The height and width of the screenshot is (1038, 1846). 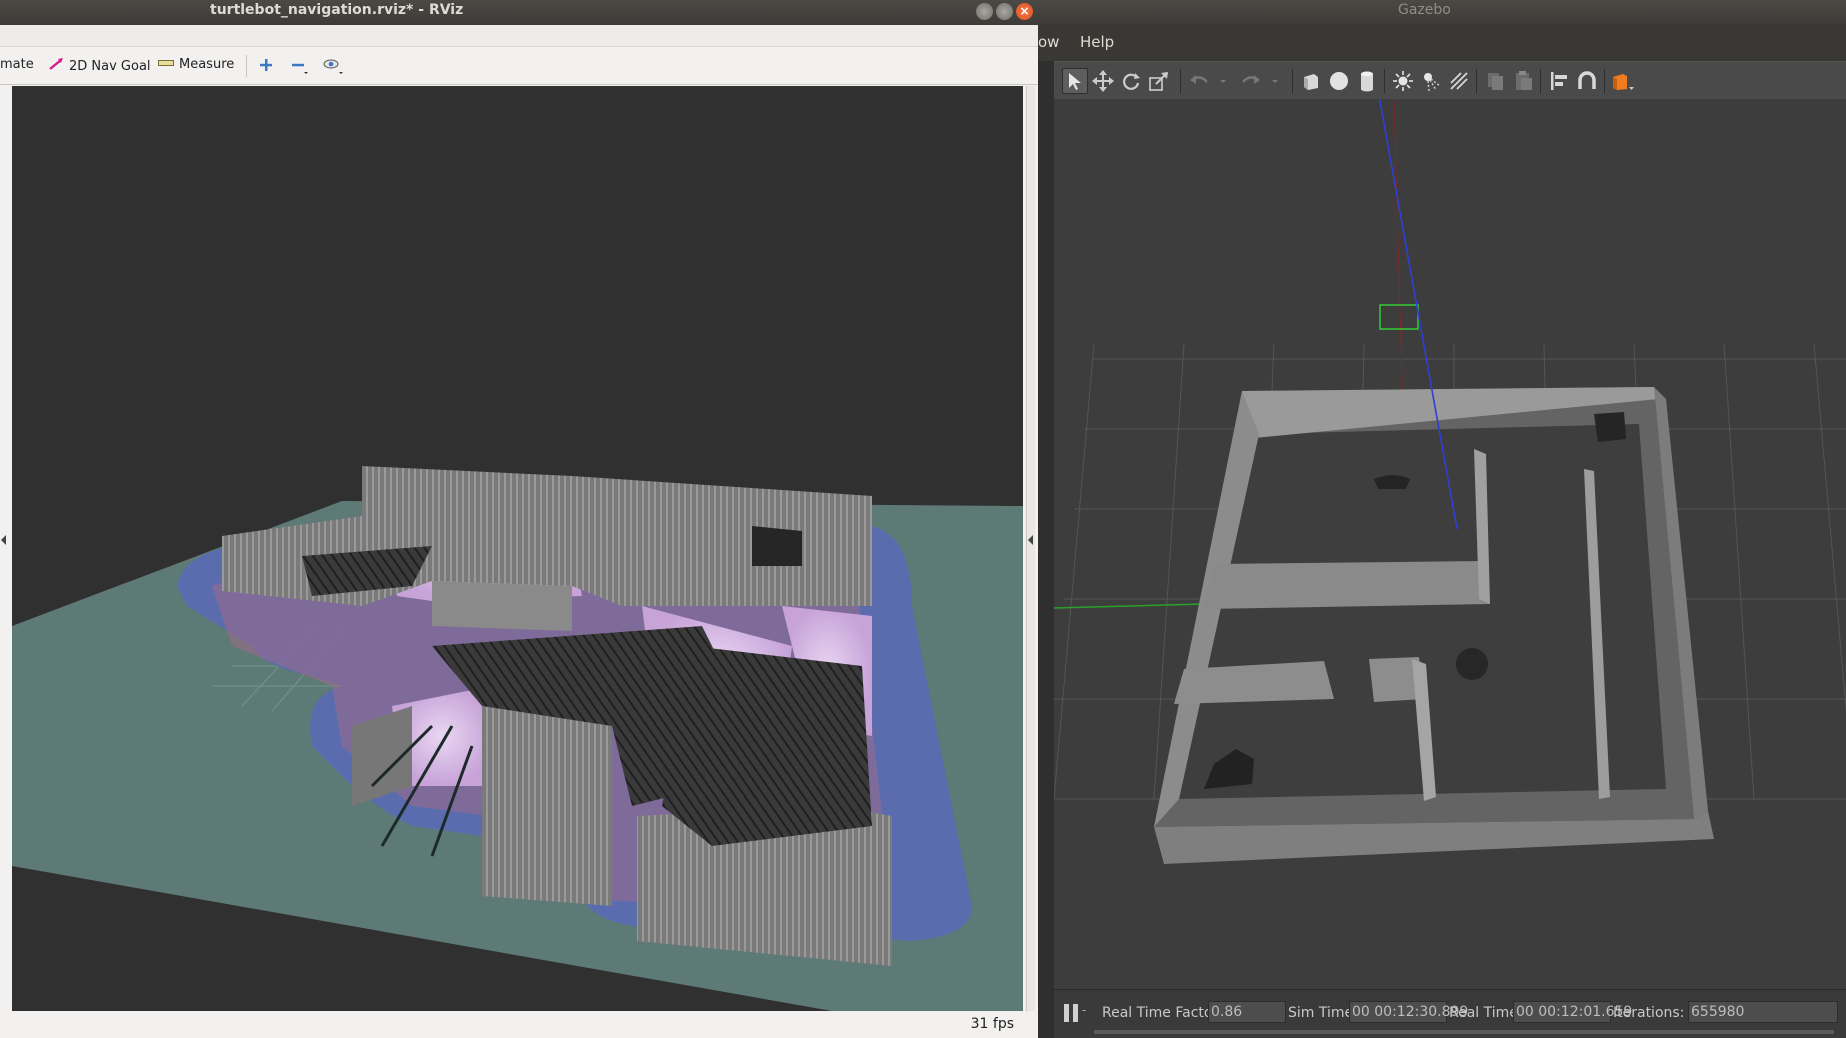 What do you see at coordinates (1048, 42) in the screenshot?
I see `menu-window: ow` at bounding box center [1048, 42].